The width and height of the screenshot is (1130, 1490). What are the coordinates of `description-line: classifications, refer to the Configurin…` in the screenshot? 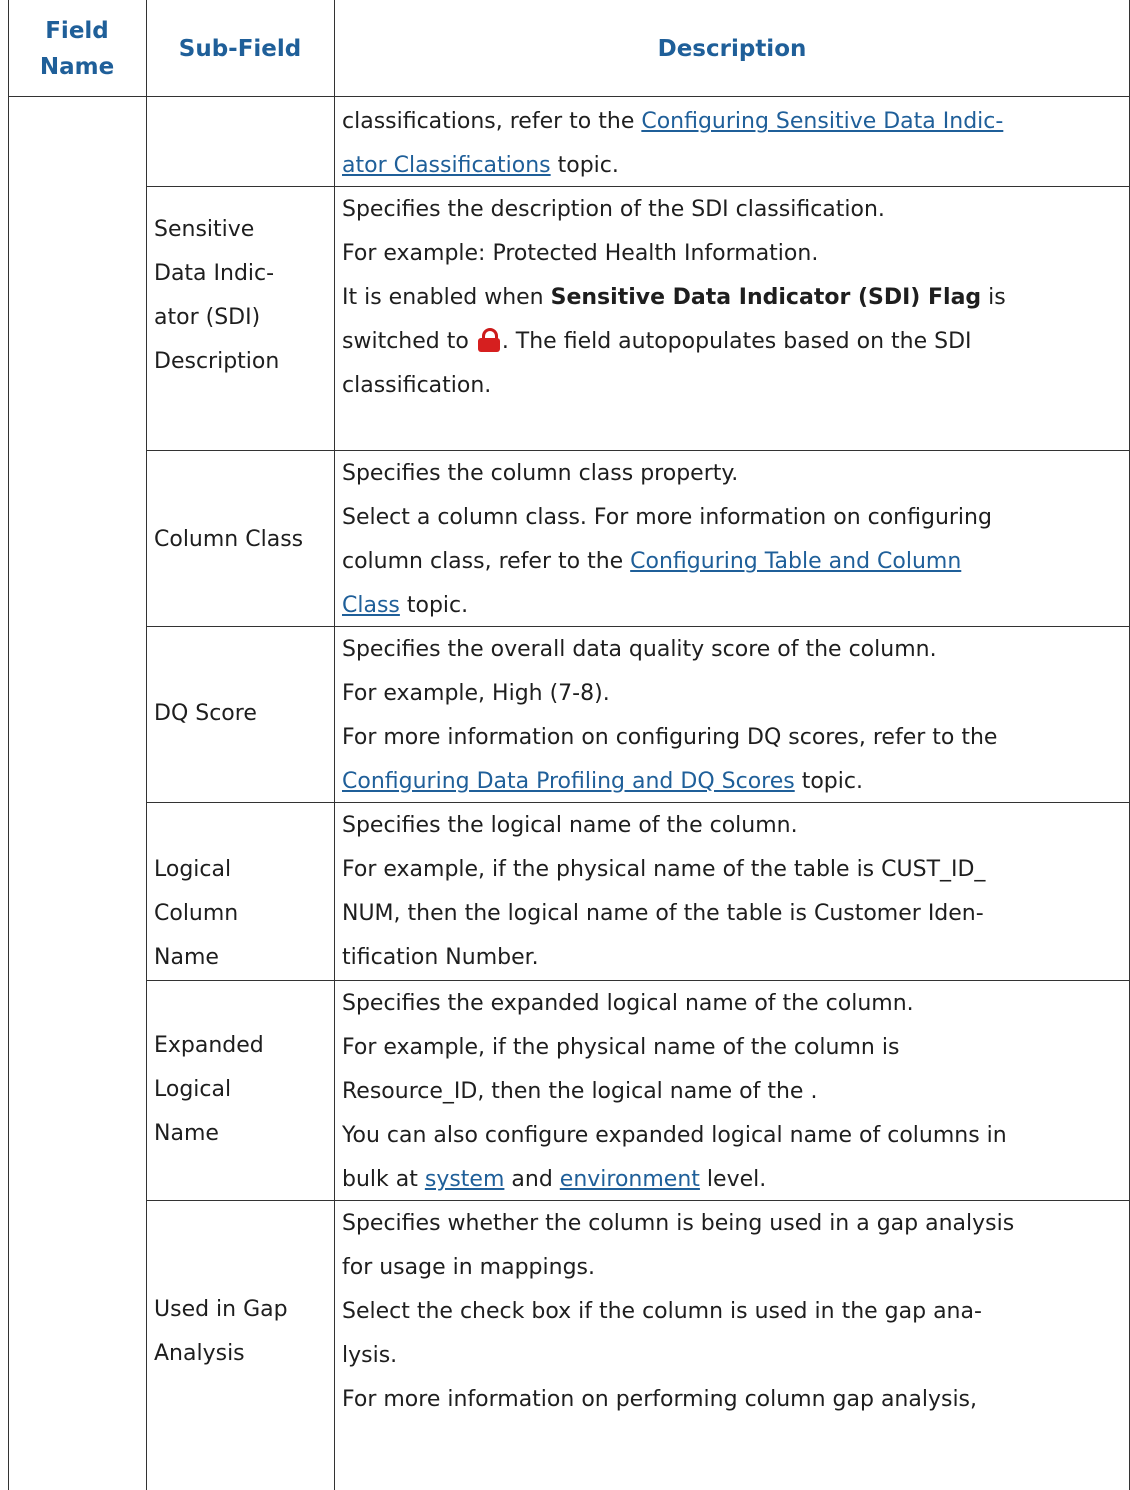 It's located at (673, 121).